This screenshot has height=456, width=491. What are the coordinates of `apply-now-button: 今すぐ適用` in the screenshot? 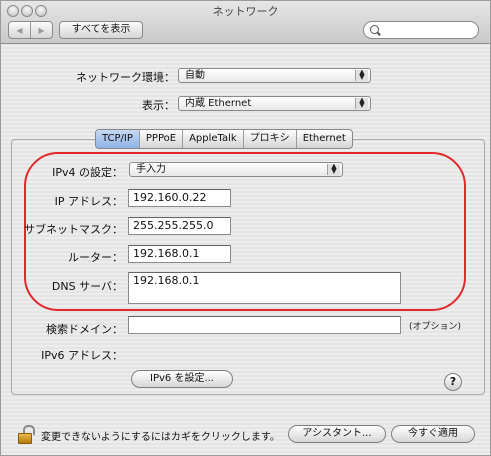 It's located at (433, 434).